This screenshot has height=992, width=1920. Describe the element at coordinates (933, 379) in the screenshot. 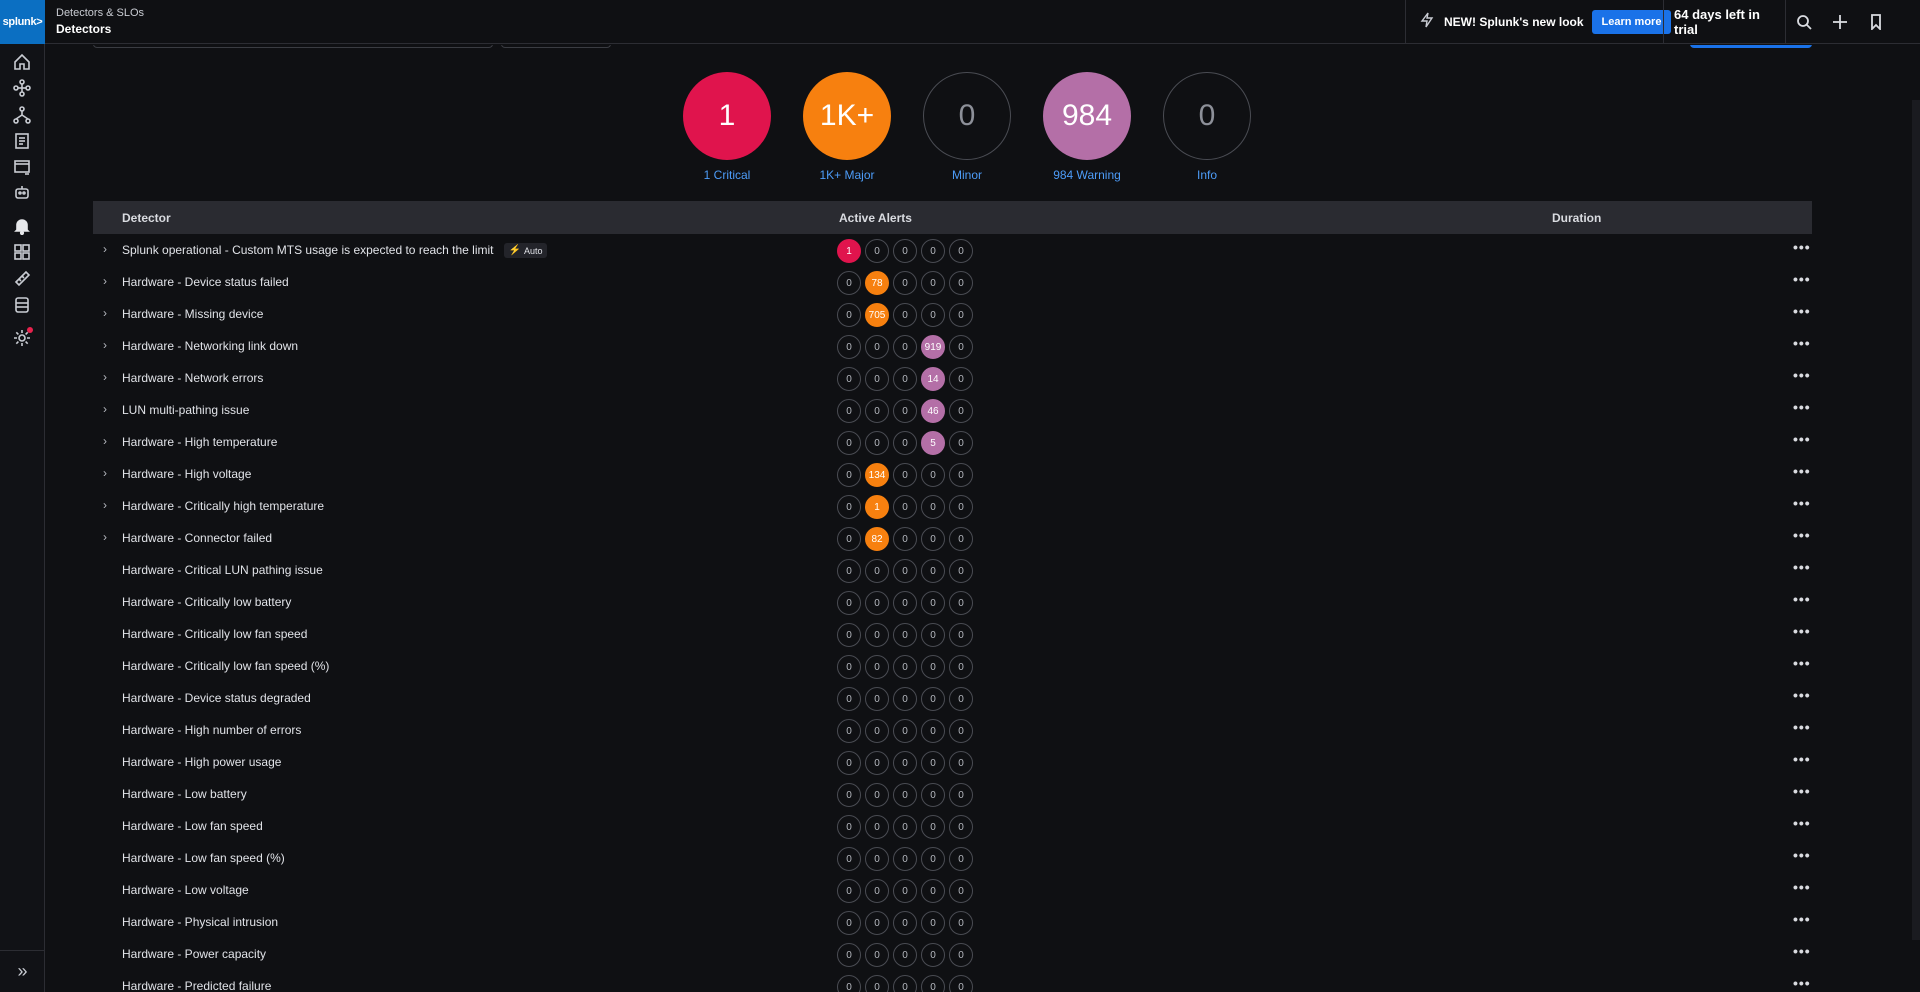

I see `alert-count-warning: 14` at that location.